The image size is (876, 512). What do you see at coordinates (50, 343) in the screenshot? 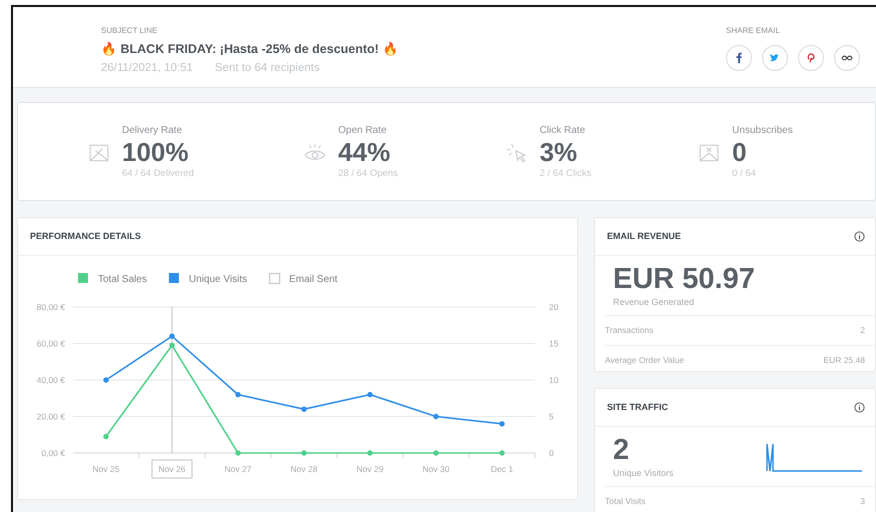
I see `axis-label: 60,00 €` at bounding box center [50, 343].